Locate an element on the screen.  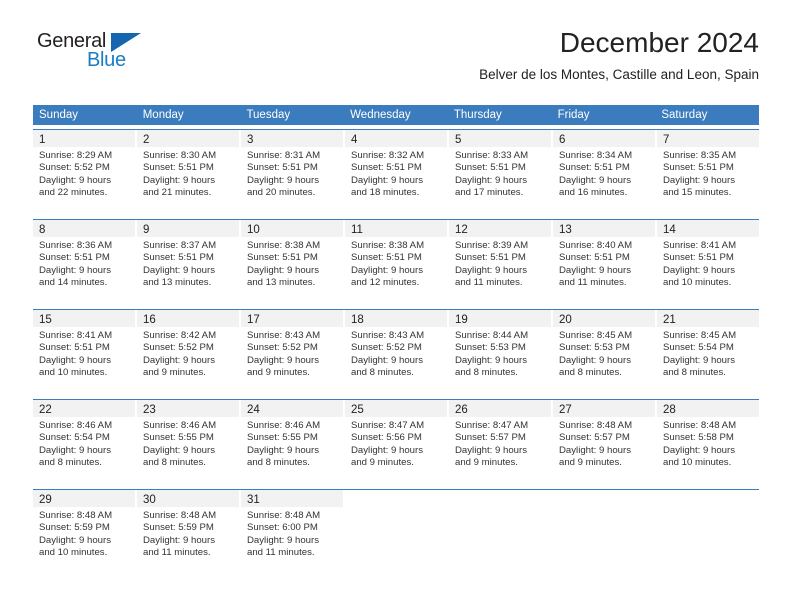
sunset-text: Sunset: 6:00 PM is located at coordinates (282, 528).